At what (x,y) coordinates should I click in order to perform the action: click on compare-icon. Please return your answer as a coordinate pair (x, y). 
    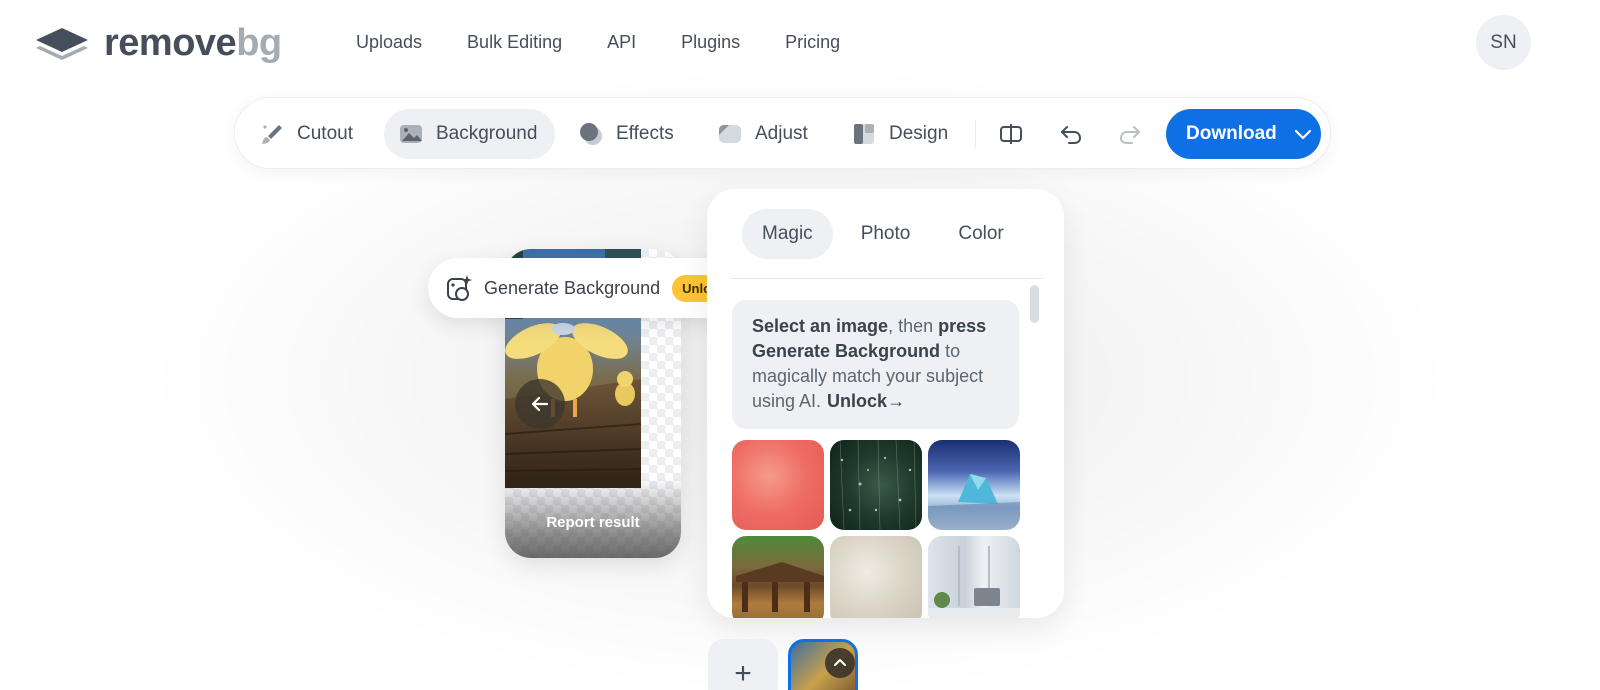
    Looking at the image, I should click on (1011, 134).